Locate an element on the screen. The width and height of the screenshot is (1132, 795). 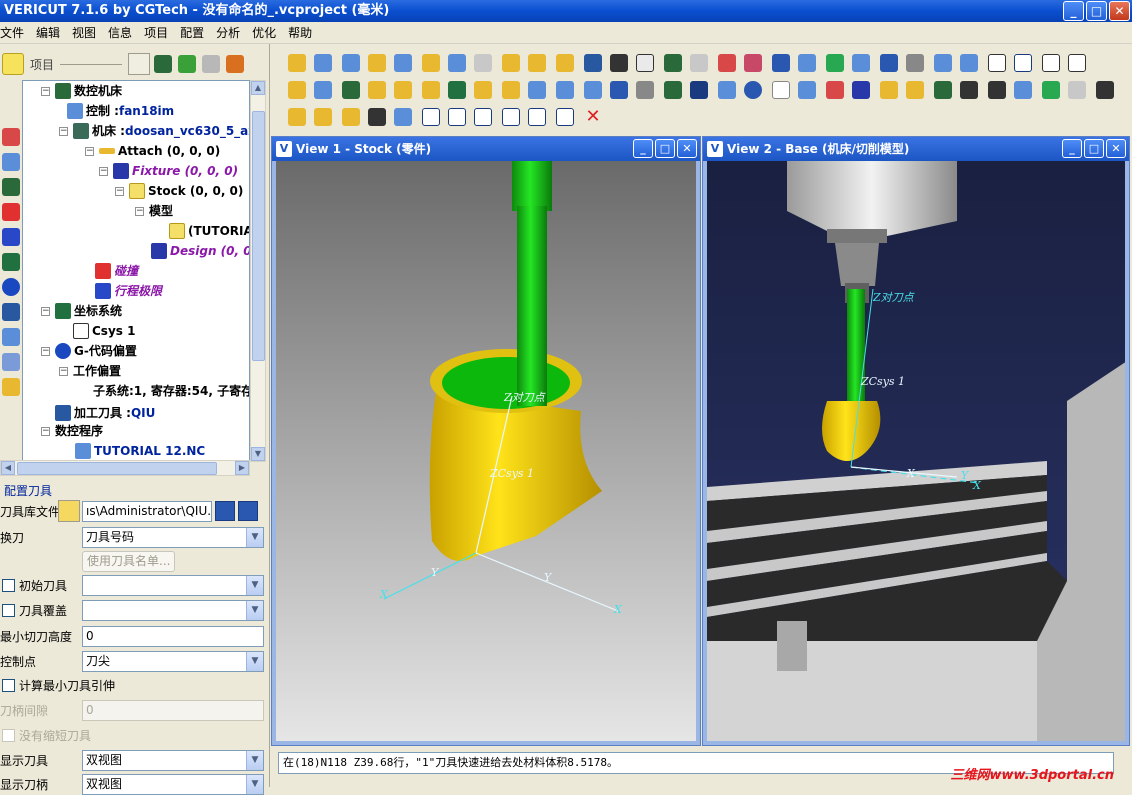
tree-node-tooling: 加工刀具 : QIU is located at coordinates (105, 413).